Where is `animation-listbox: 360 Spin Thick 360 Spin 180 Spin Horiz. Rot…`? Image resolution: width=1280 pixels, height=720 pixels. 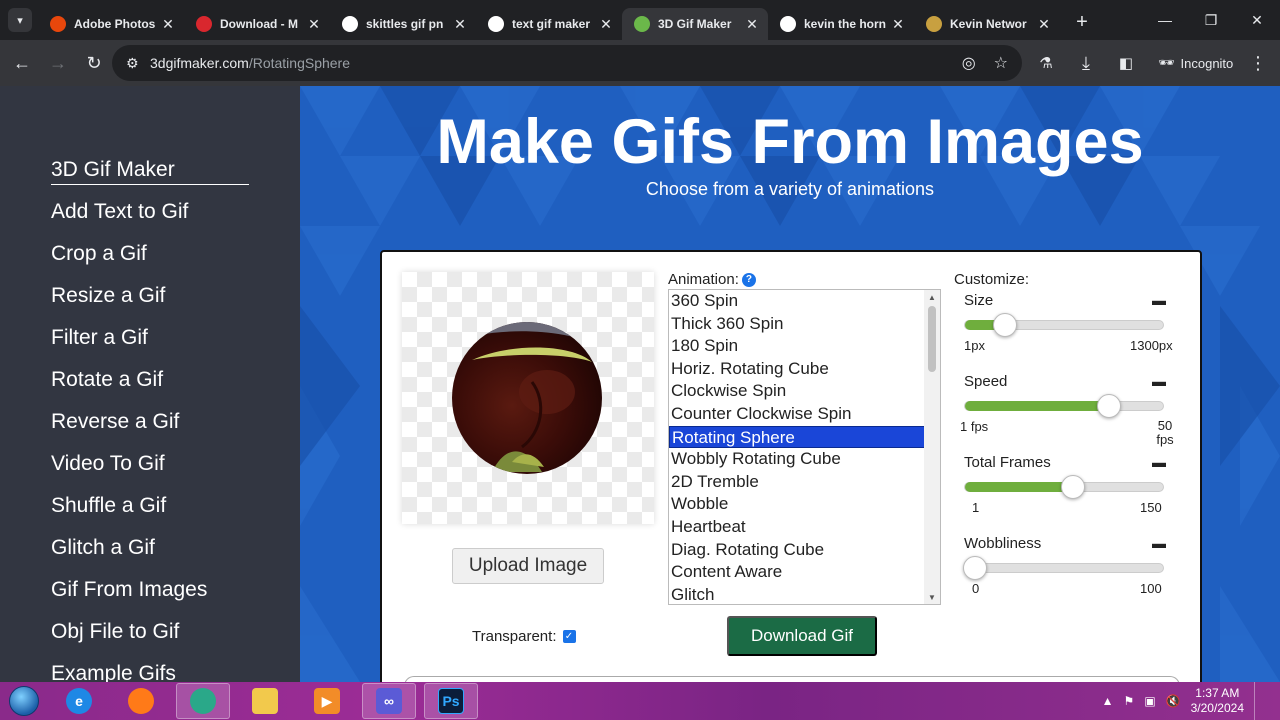
animation-listbox: 360 Spin Thick 360 Spin 180 Spin Horiz. Rot… is located at coordinates (804, 447).